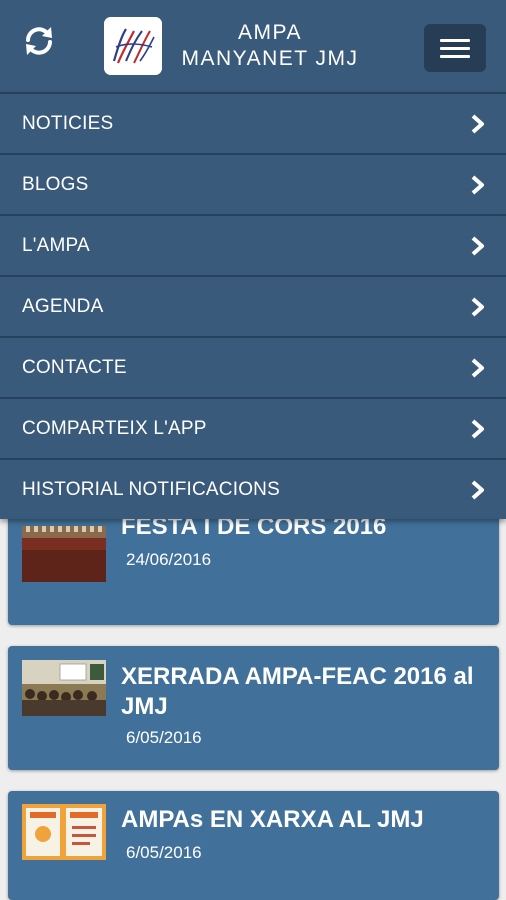 Image resolution: width=506 pixels, height=900 pixels. Describe the element at coordinates (253, 427) in the screenshot. I see `menu-item-comparteix-app: COMPARTEIX L'APP` at that location.